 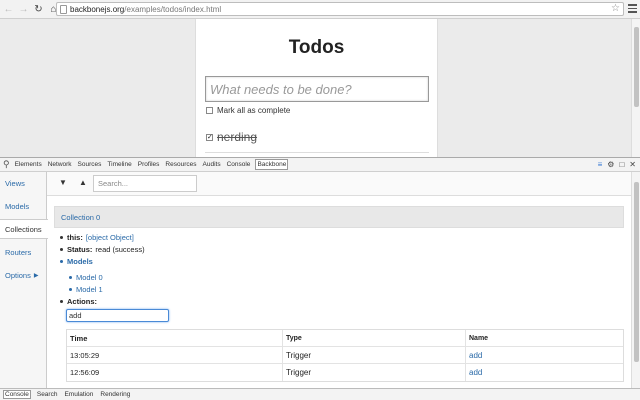 What do you see at coordinates (239, 164) in the screenshot?
I see `tab-console: Console` at bounding box center [239, 164].